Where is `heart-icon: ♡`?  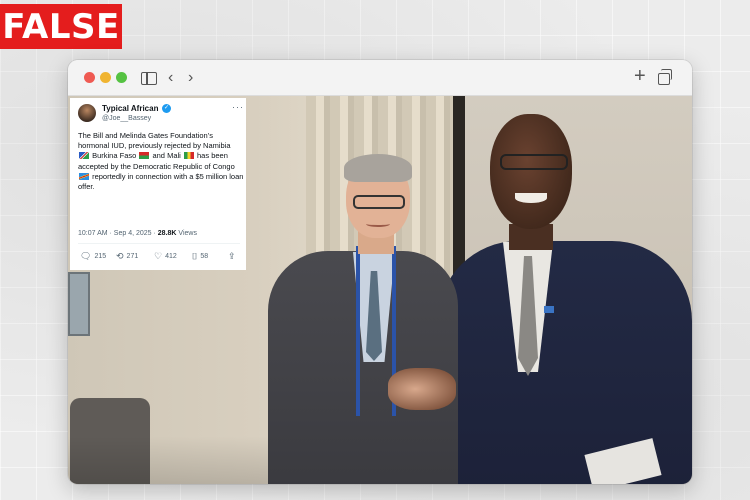 heart-icon: ♡ is located at coordinates (158, 256).